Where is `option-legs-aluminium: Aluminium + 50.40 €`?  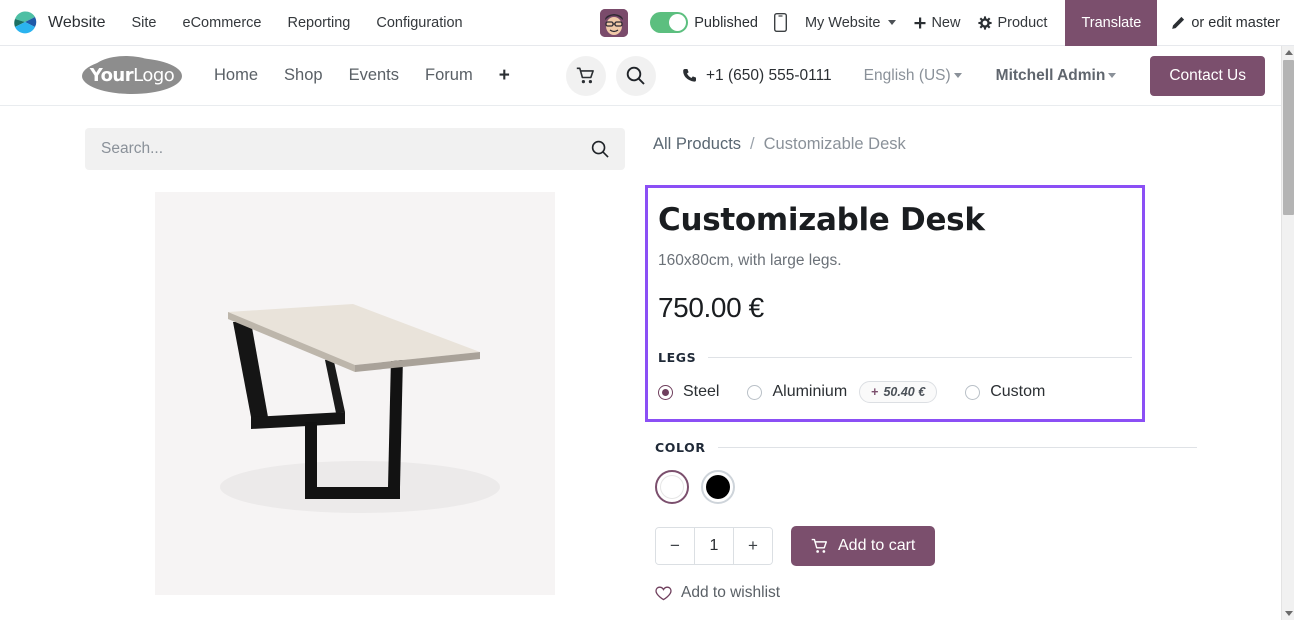 option-legs-aluminium: Aluminium + 50.40 € is located at coordinates (842, 392).